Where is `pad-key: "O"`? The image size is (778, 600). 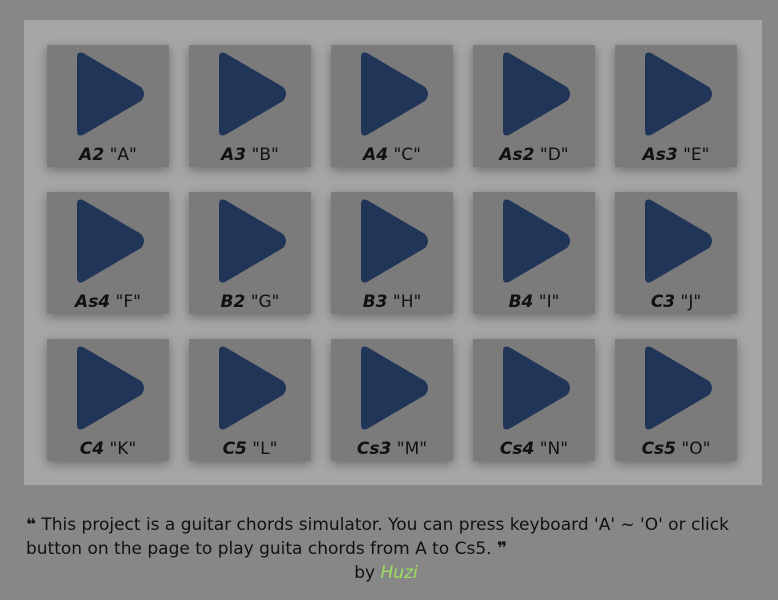
pad-key: "O" is located at coordinates (696, 449).